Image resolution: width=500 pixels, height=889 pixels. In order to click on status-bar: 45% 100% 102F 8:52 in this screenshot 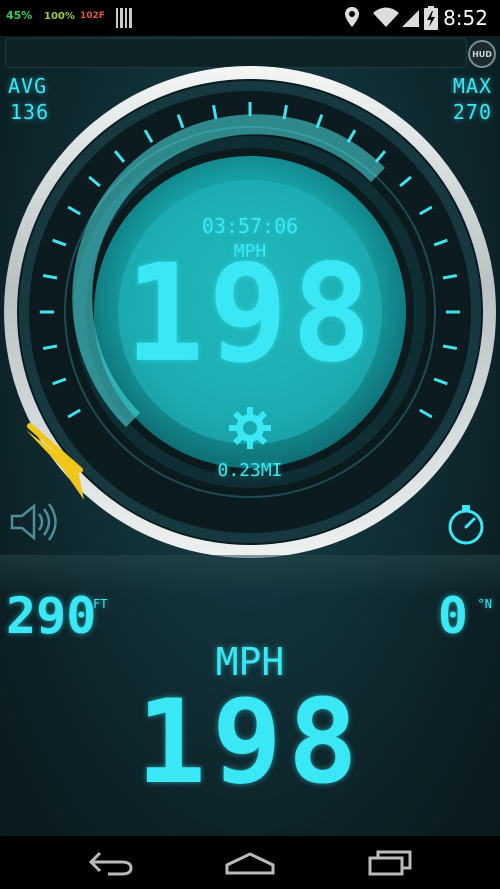, I will do `click(250, 18)`.